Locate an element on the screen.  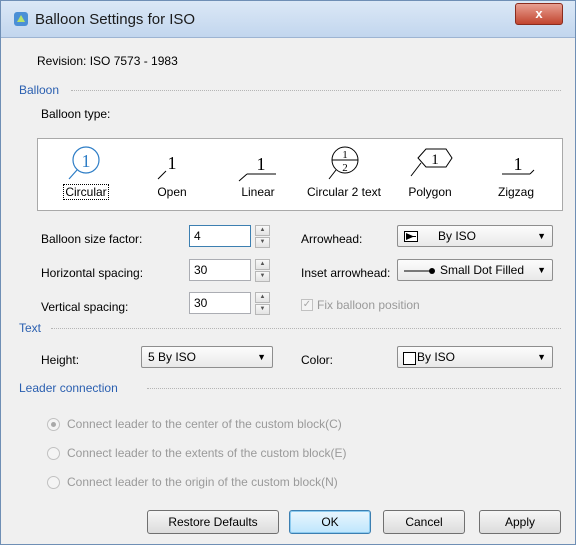
vertical-spacing-input is located at coordinates (220, 303).